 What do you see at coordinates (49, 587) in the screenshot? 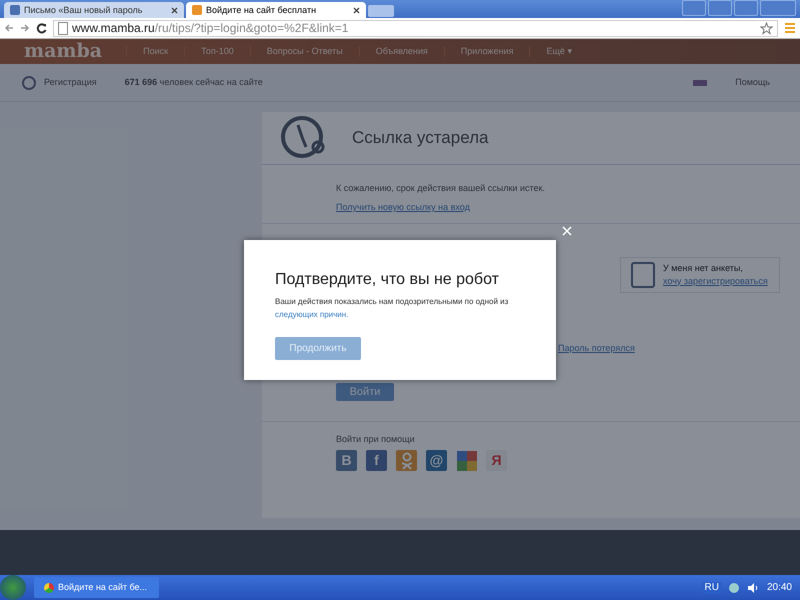
I see `browser-icon` at bounding box center [49, 587].